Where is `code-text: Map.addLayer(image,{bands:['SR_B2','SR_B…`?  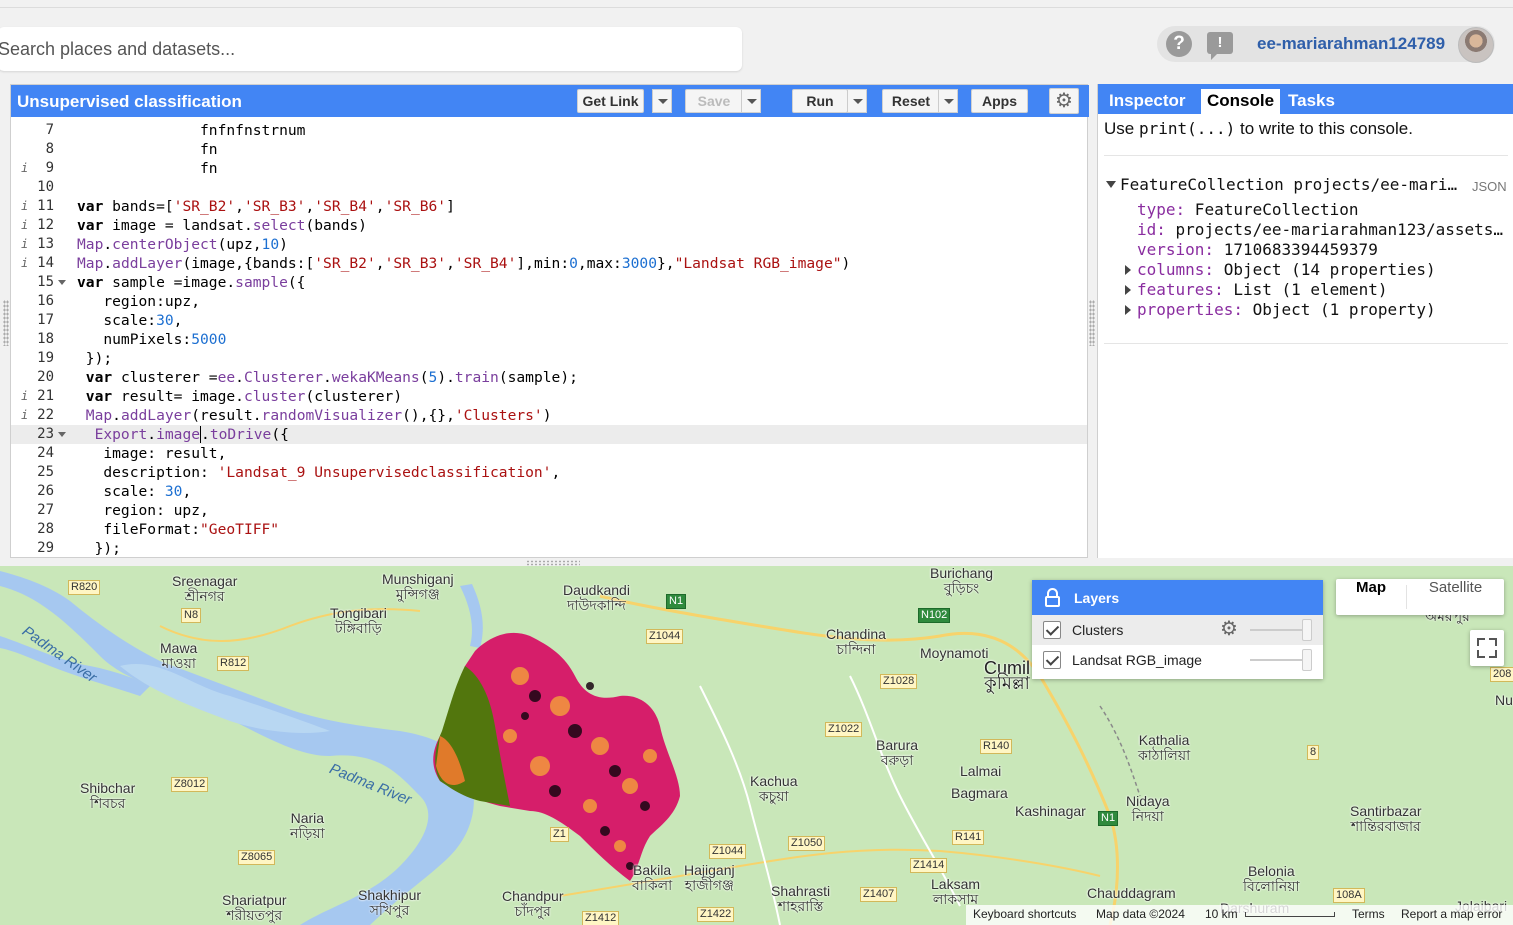
code-text: Map.addLayer(image,{bands:['SR_B2','SR_B… is located at coordinates (463, 263).